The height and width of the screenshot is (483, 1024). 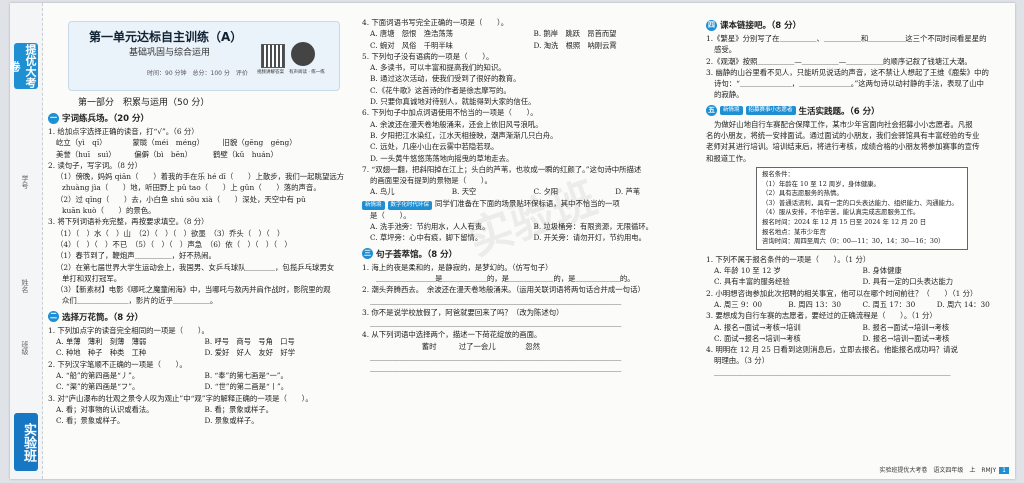 What do you see at coordinates (464, 135) in the screenshot?
I see `question-text: B. 夕阳把江水染红，江水天相接映，潮声渐渐几只白舟。` at bounding box center [464, 135].